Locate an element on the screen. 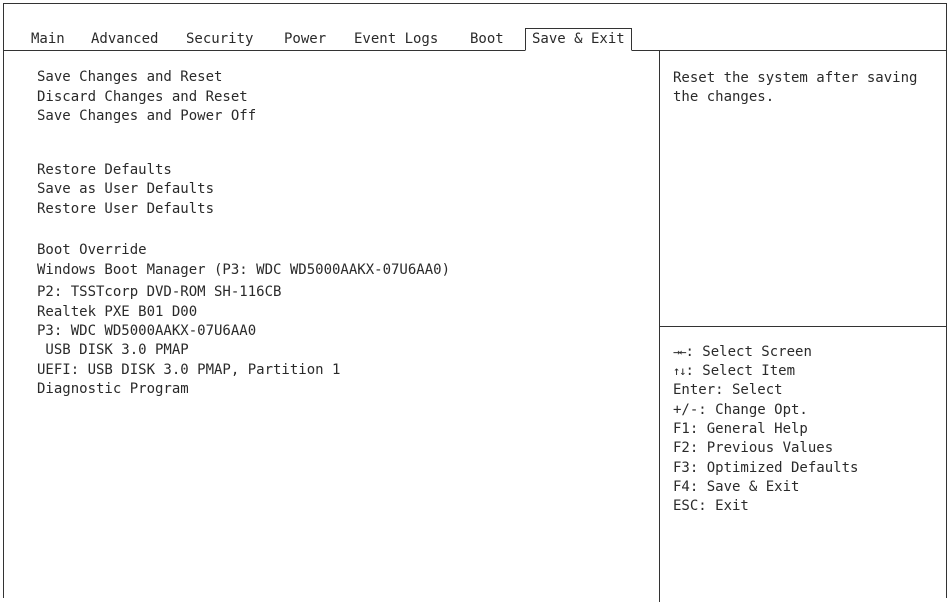 This screenshot has width=951, height=602. key-select-item: ↑↓: Select Item is located at coordinates (734, 371).